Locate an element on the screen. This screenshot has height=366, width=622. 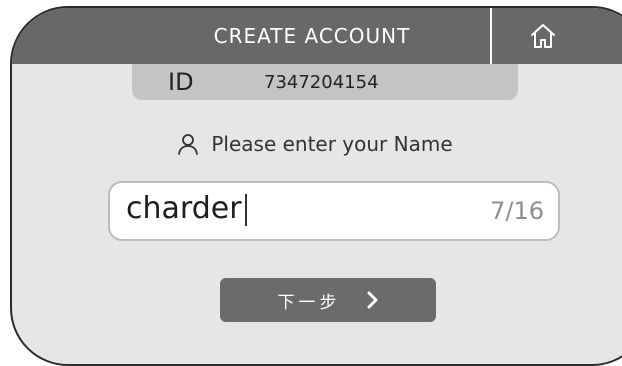
account-id-bar: ID 7347204154 is located at coordinates (325, 82).